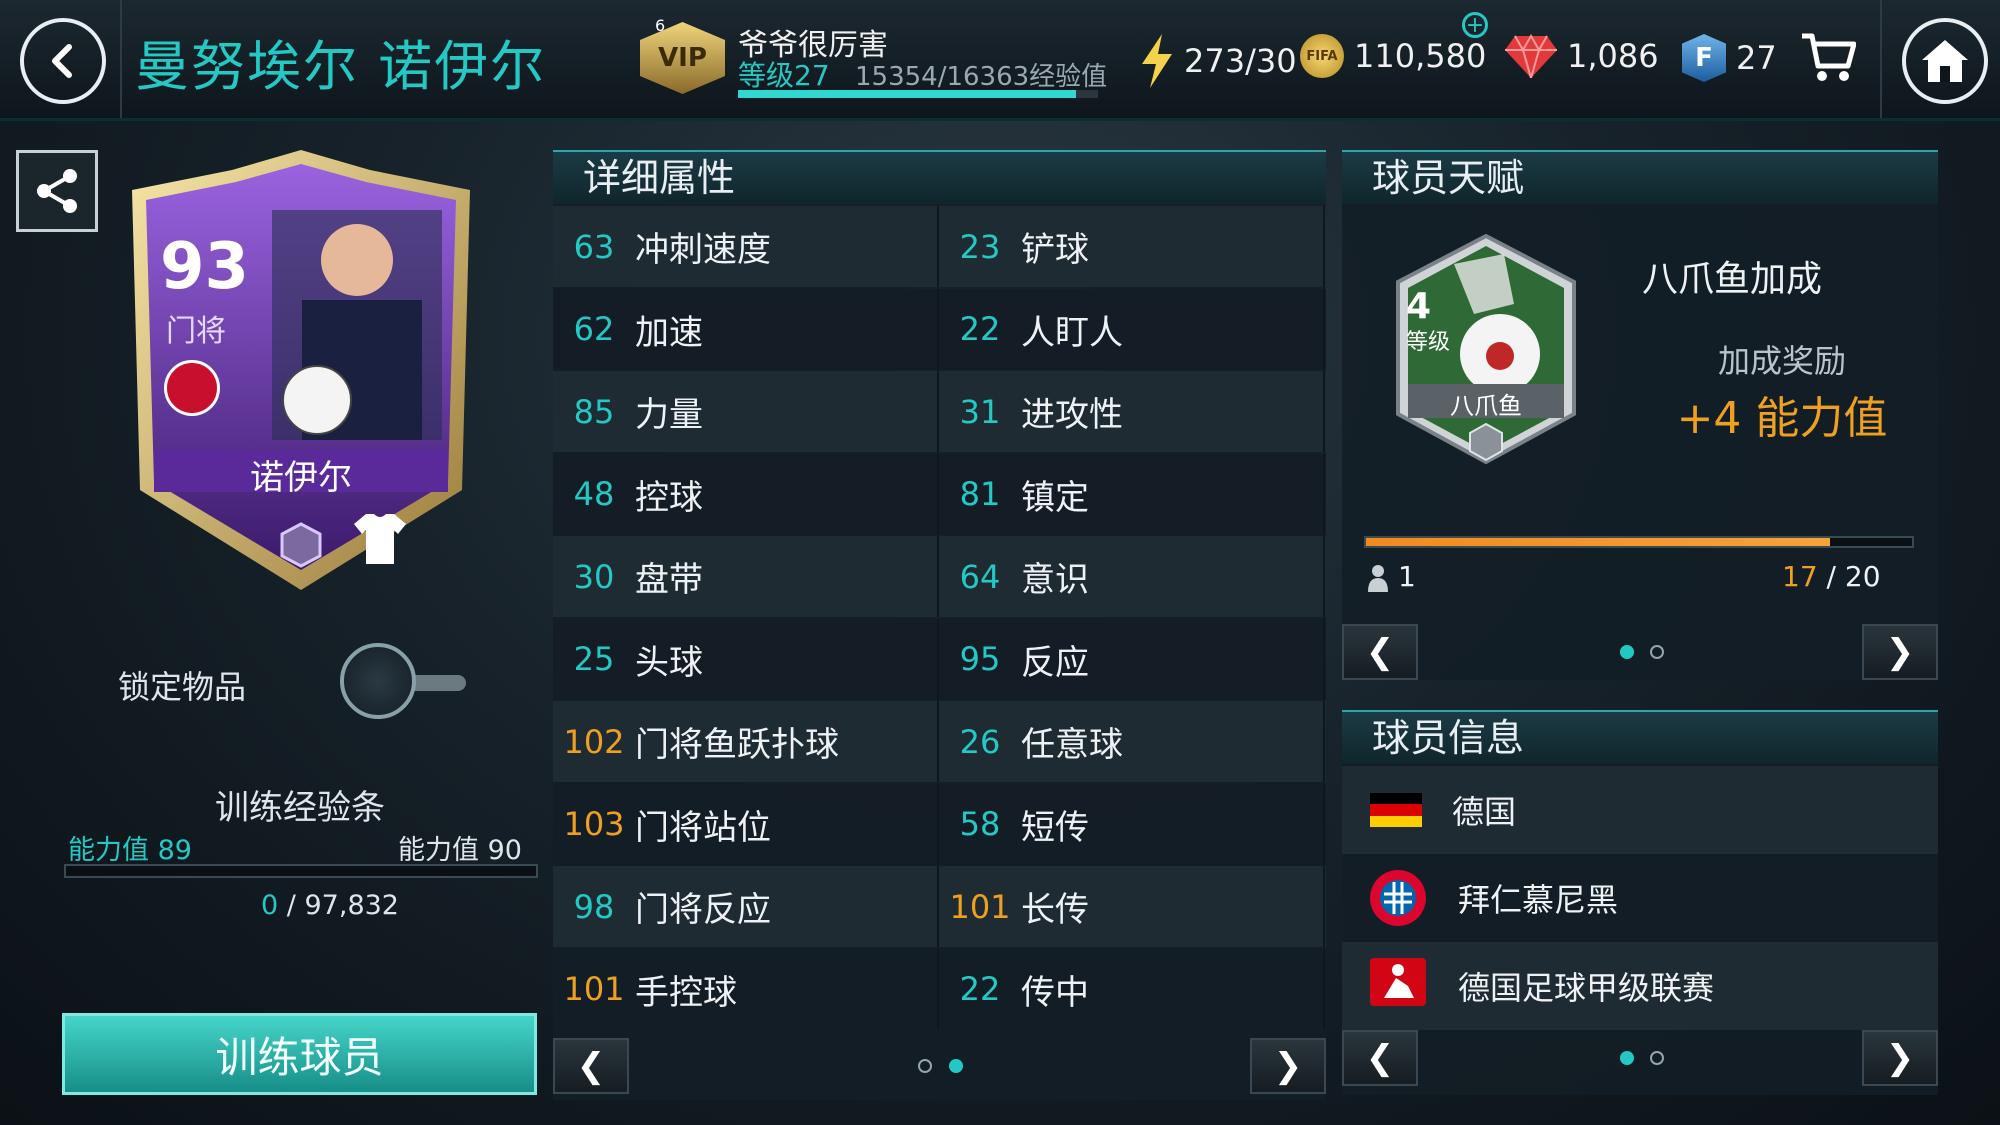 This screenshot has height=1125, width=2000. I want to click on attribute-row: 62 加速 22 人盯人, so click(939, 329).